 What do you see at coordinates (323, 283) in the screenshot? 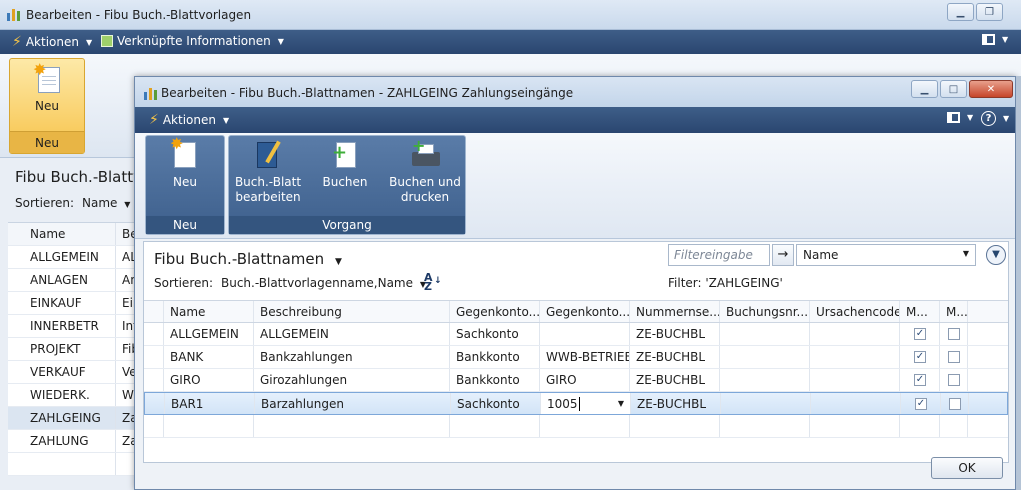
I see `sort-dropdown: Buch.-Blattvorlagenname,Name ▼` at bounding box center [323, 283].